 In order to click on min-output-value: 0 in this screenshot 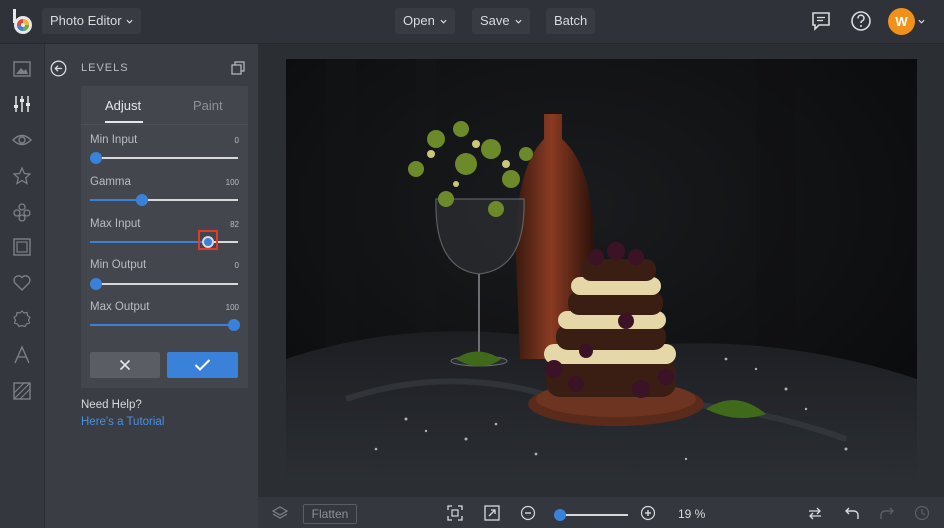, I will do `click(236, 265)`.